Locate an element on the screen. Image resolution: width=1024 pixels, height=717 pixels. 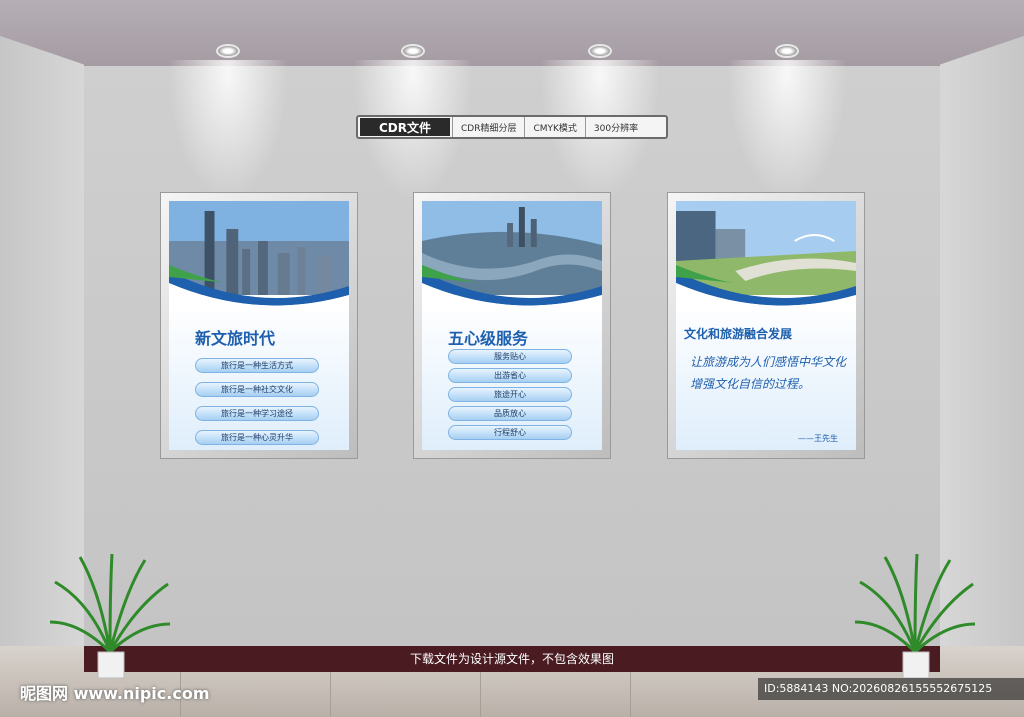
service-pill: 服务贴心 is located at coordinates (510, 356).